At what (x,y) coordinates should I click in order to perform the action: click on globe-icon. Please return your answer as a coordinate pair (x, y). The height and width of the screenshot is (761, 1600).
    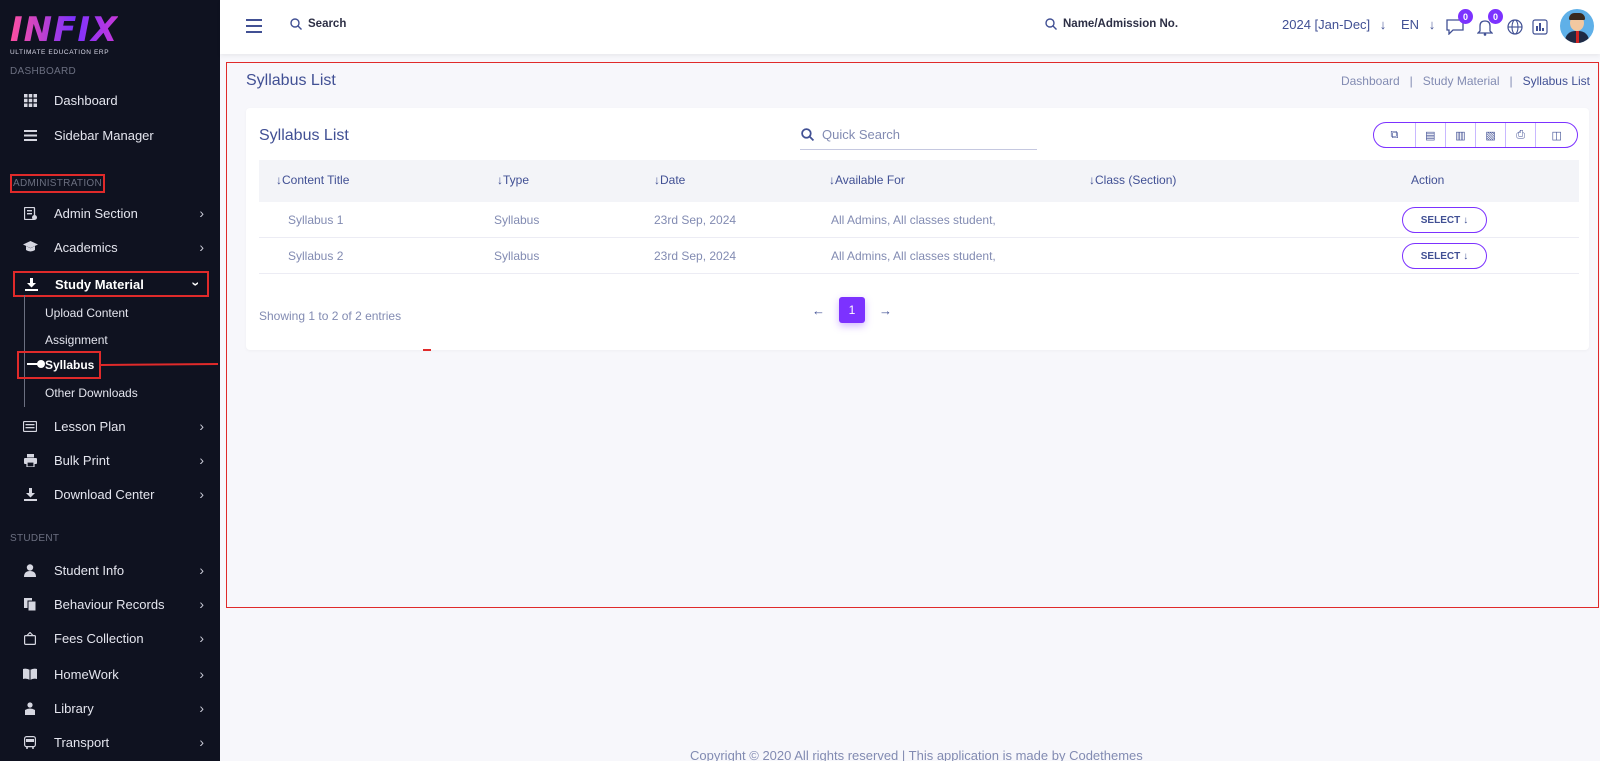
    Looking at the image, I should click on (1515, 27).